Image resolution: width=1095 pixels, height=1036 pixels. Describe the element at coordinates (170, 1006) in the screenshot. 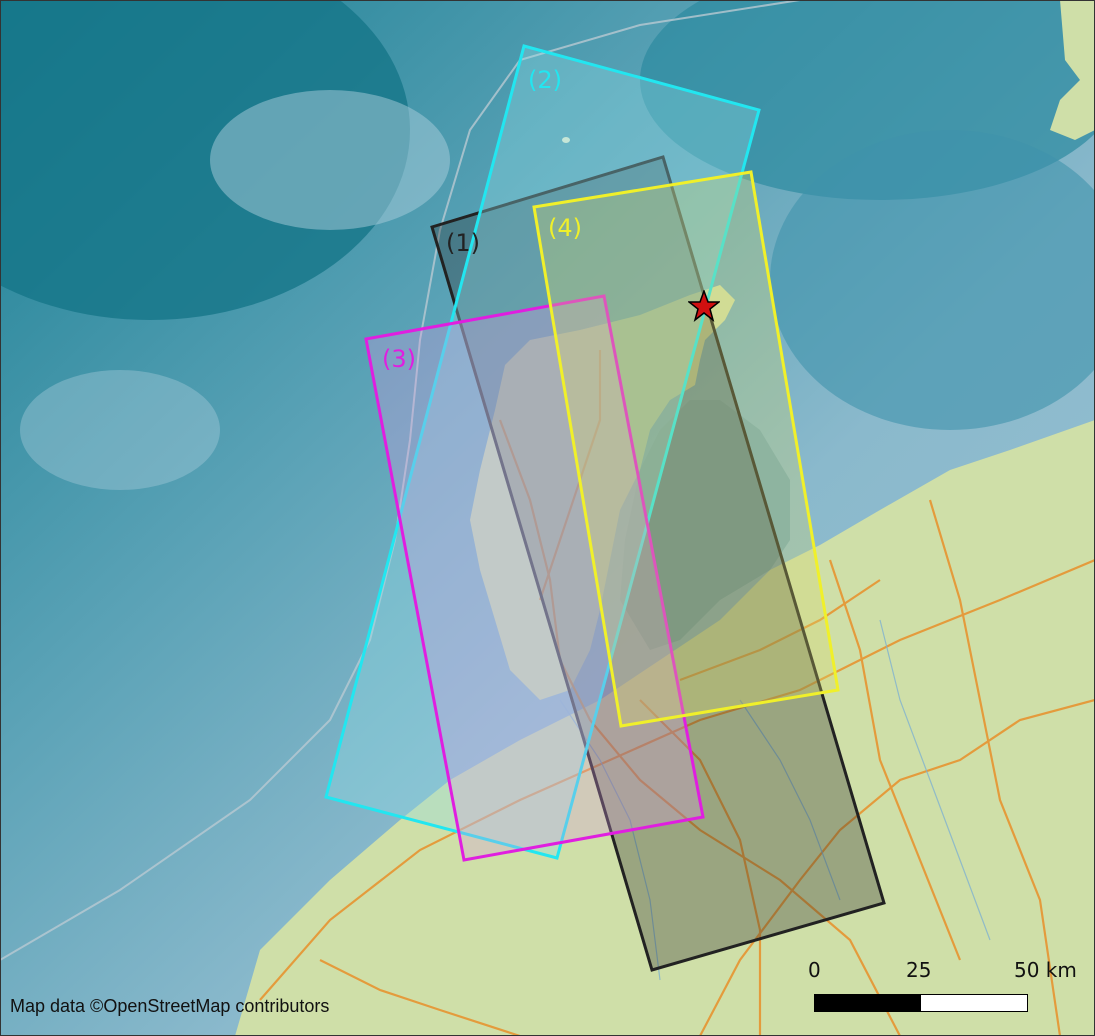

I see `map-attribution: Map data ©OpenStreetMap contributors` at that location.